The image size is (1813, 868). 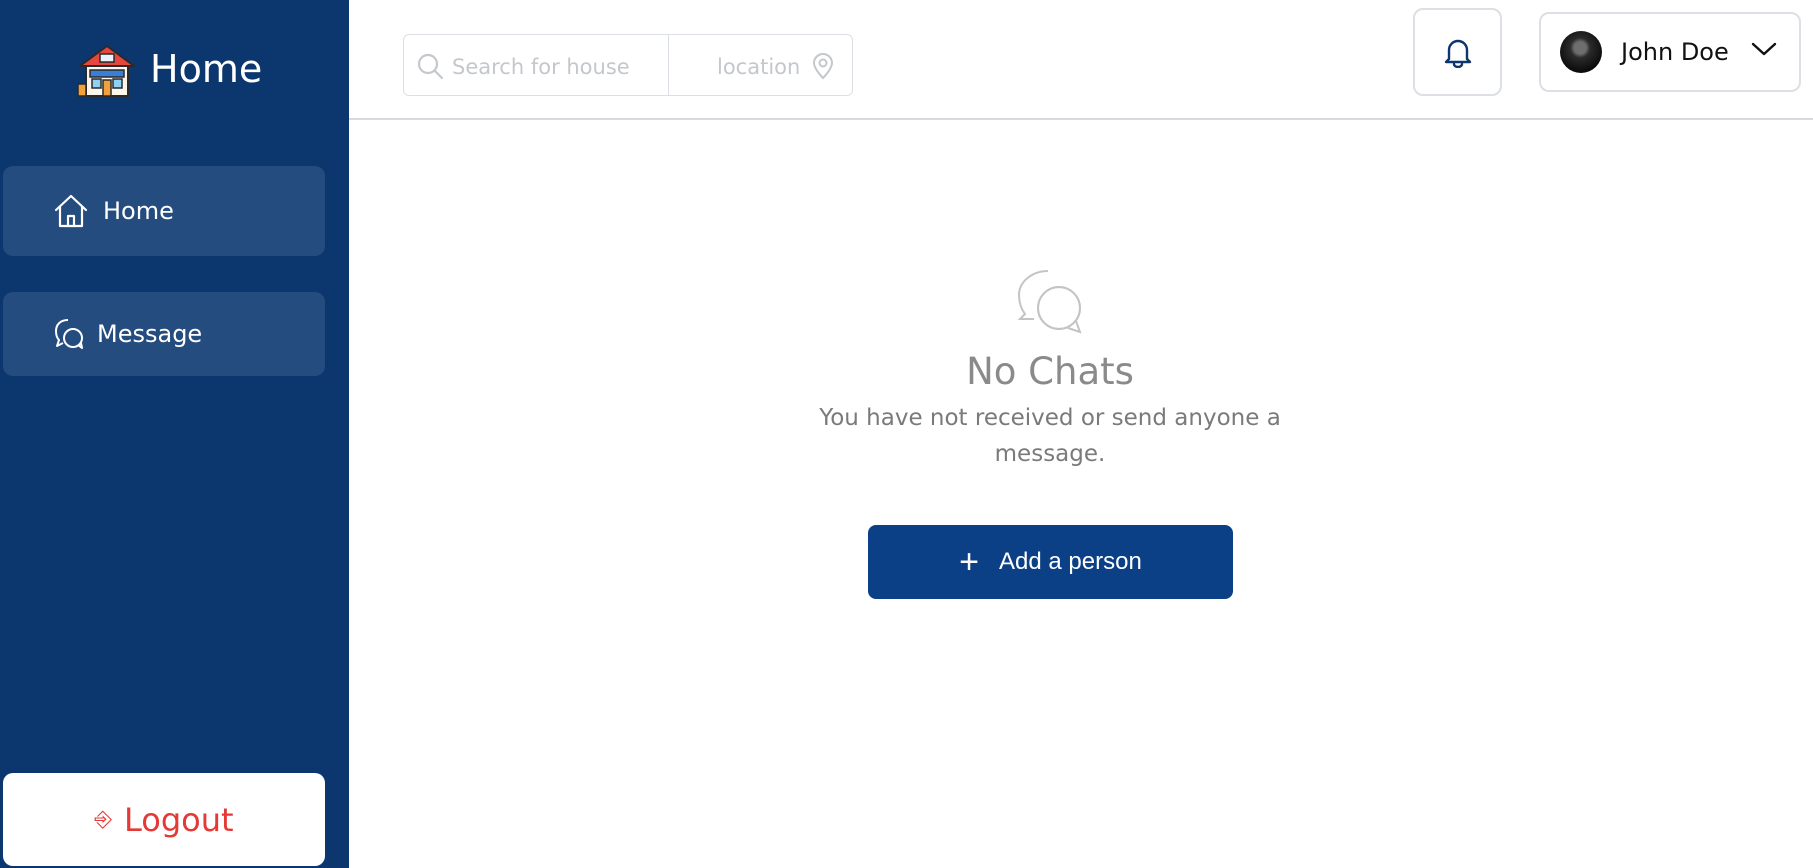 What do you see at coordinates (150, 334) in the screenshot?
I see `sidebar-item-label: Message` at bounding box center [150, 334].